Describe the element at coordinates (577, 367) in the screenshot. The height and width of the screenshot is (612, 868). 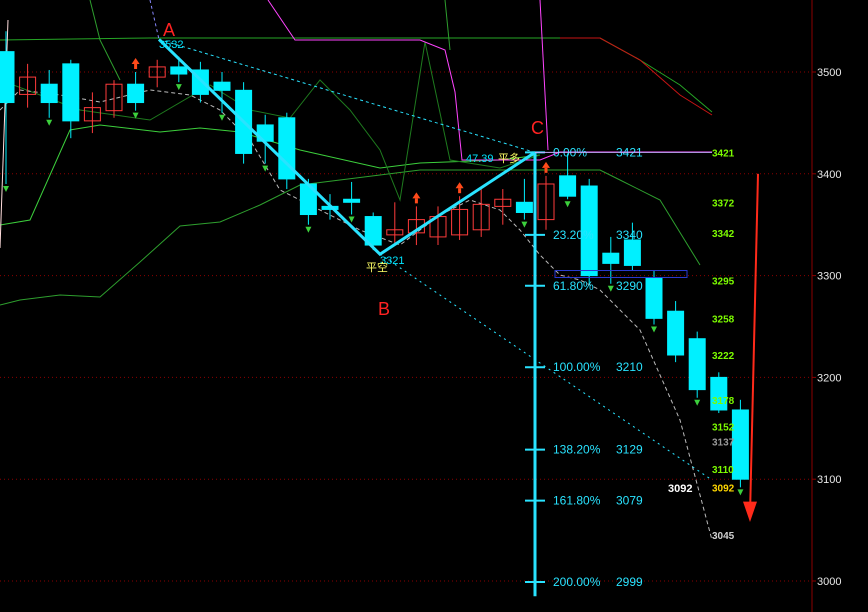
I see `fib-pct-label: 100.00%` at that location.